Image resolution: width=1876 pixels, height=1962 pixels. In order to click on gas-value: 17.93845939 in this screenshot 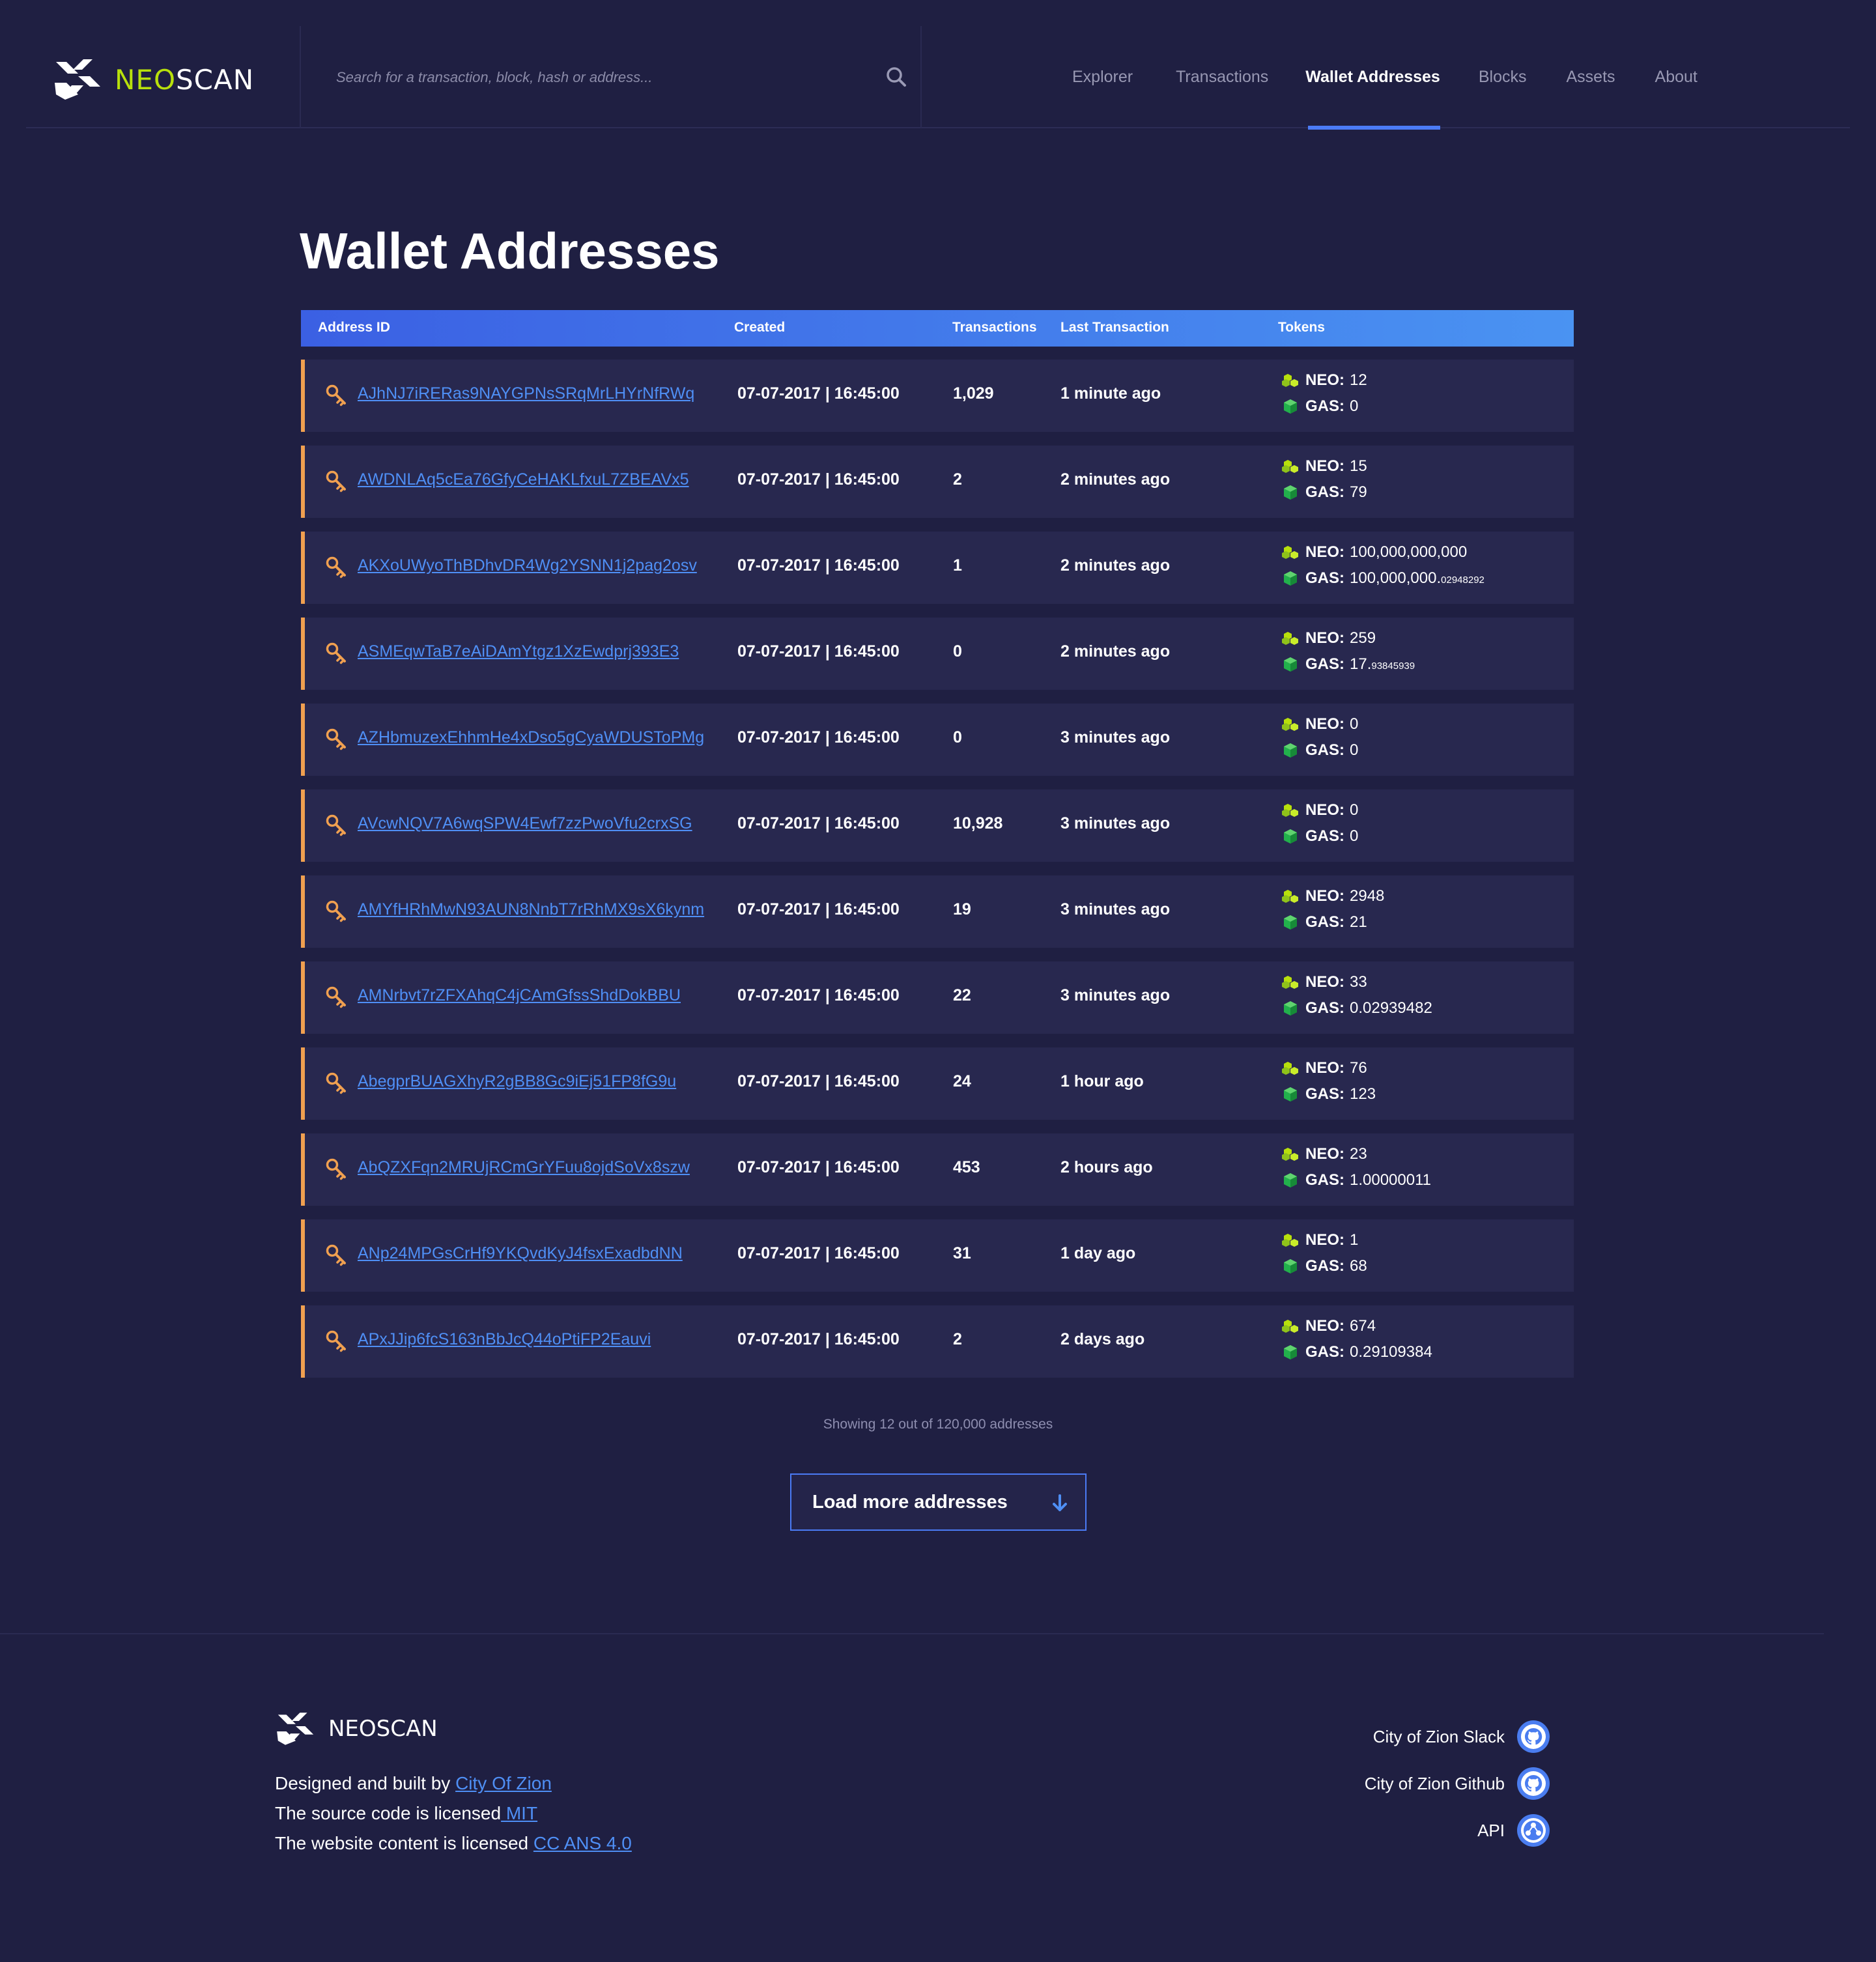, I will do `click(1383, 664)`.